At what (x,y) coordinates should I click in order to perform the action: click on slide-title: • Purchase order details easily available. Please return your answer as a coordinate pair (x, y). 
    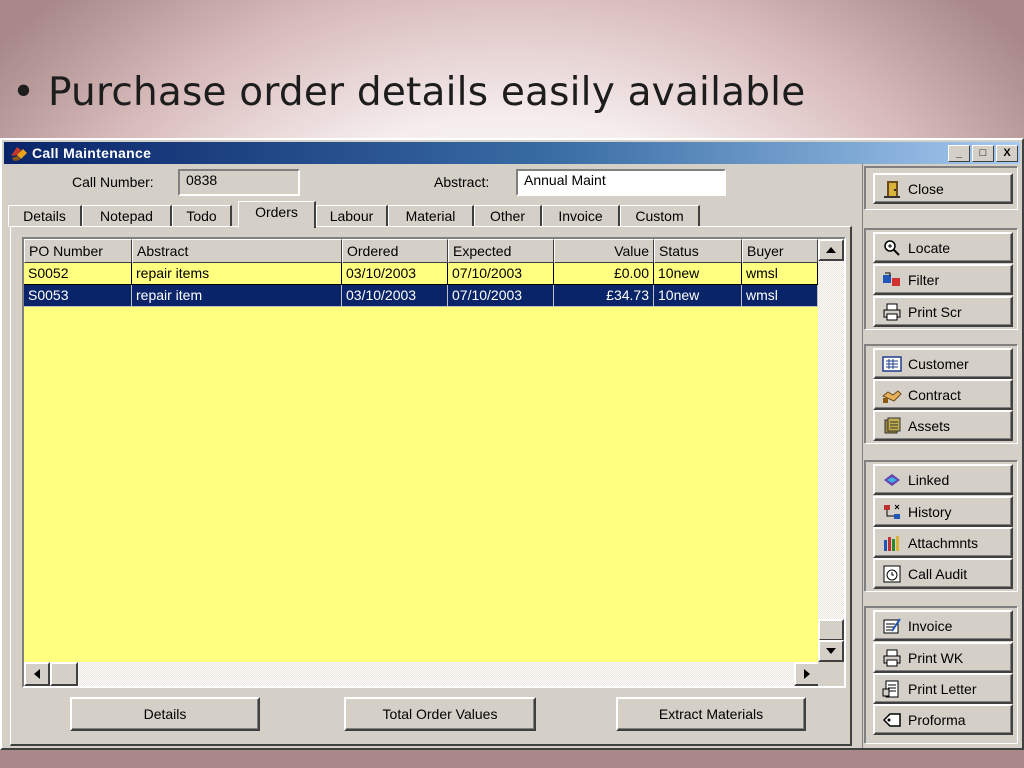
    Looking at the image, I should click on (408, 92).